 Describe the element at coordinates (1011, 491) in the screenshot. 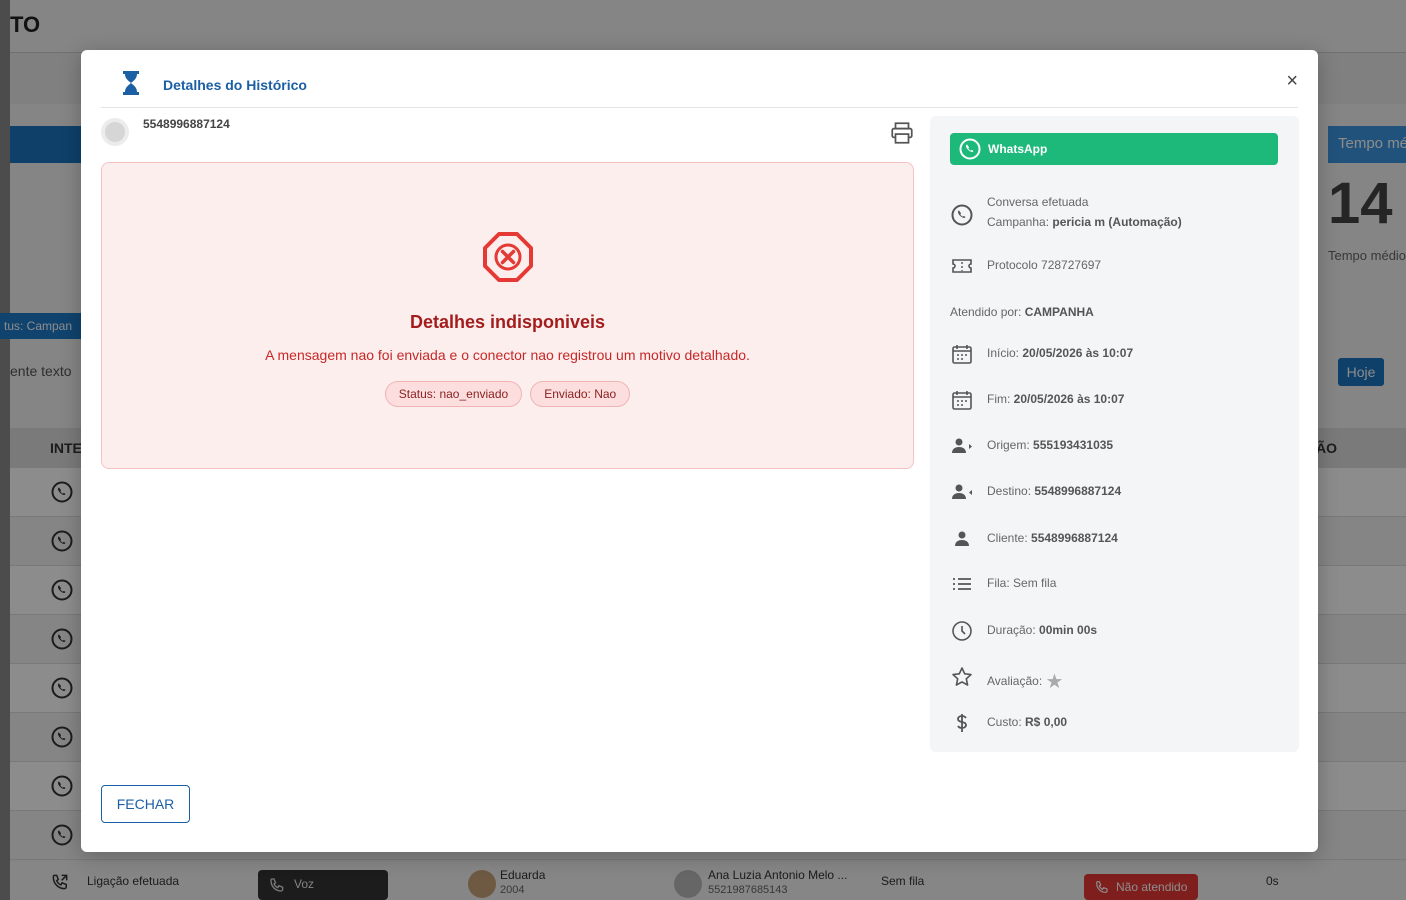

I see `destination-label: Destino:` at that location.